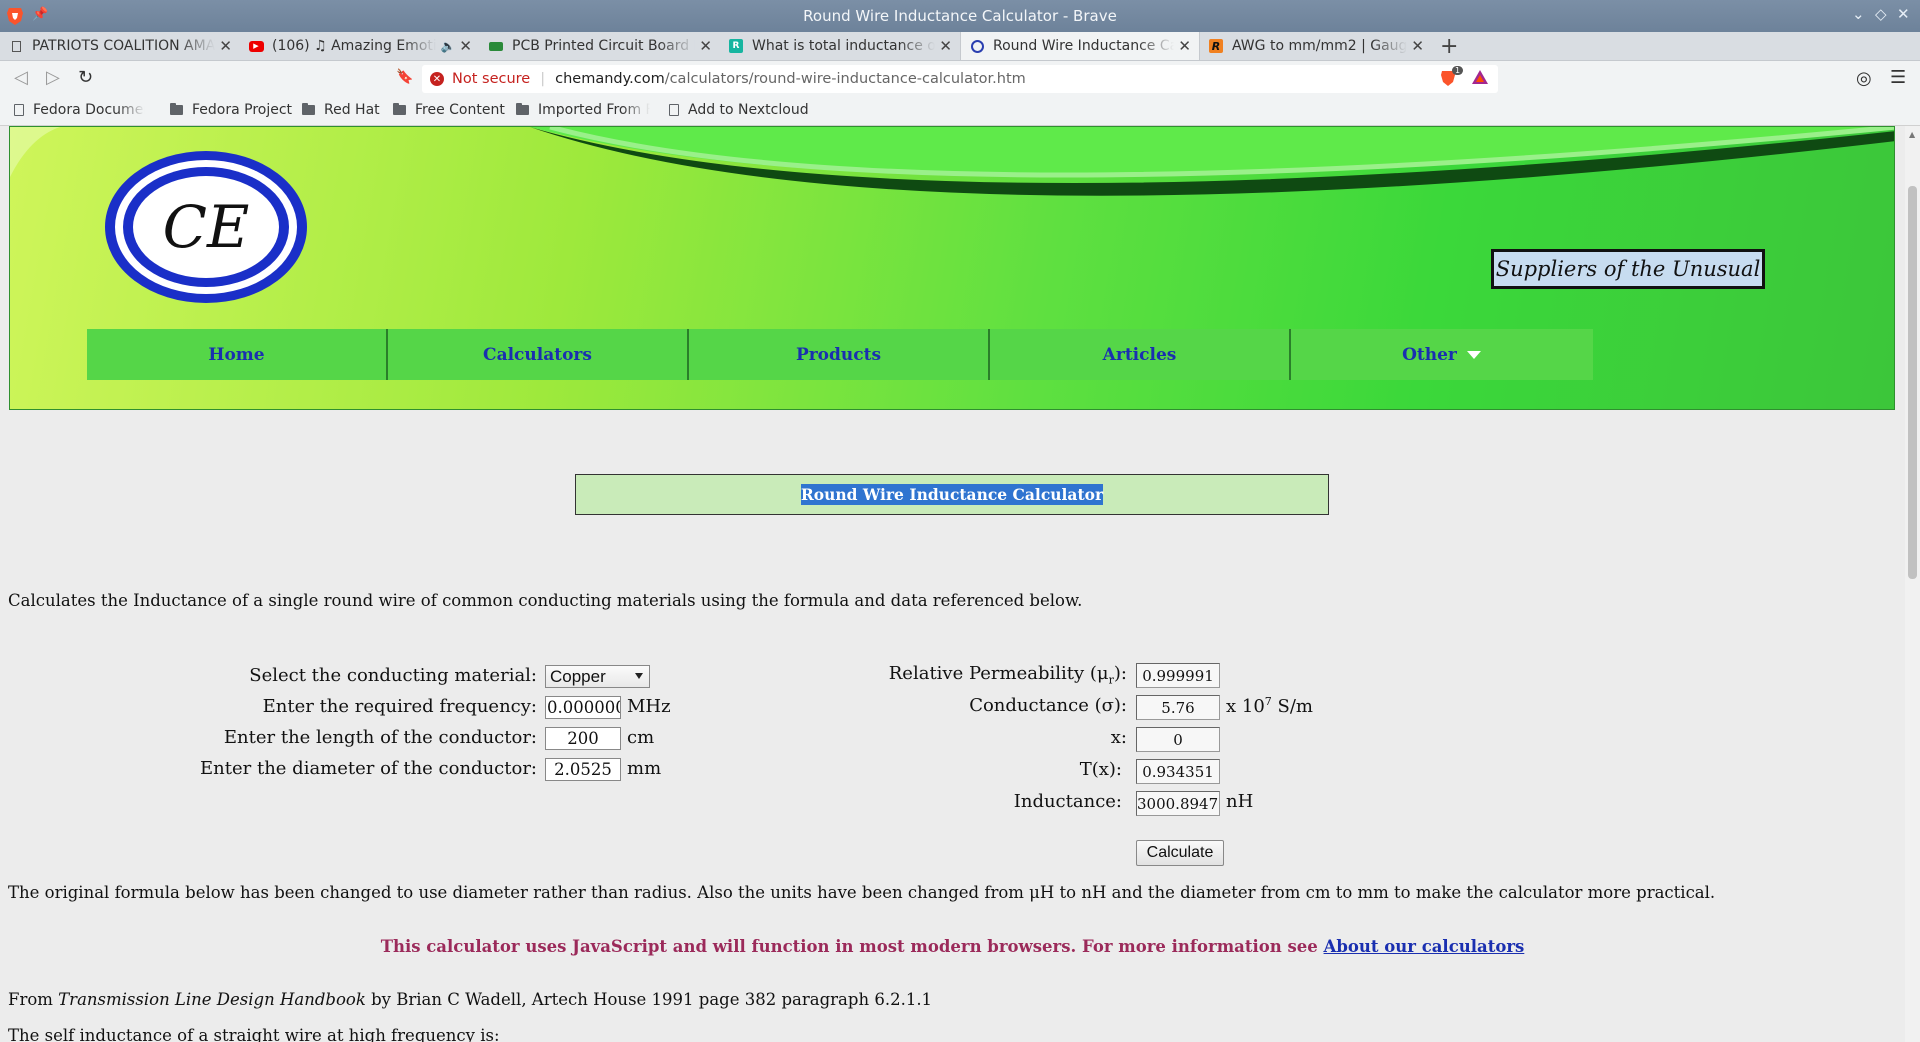 Image resolution: width=1920 pixels, height=1042 pixels. Describe the element at coordinates (491, 79) in the screenshot. I see `security-label: Not secure` at that location.